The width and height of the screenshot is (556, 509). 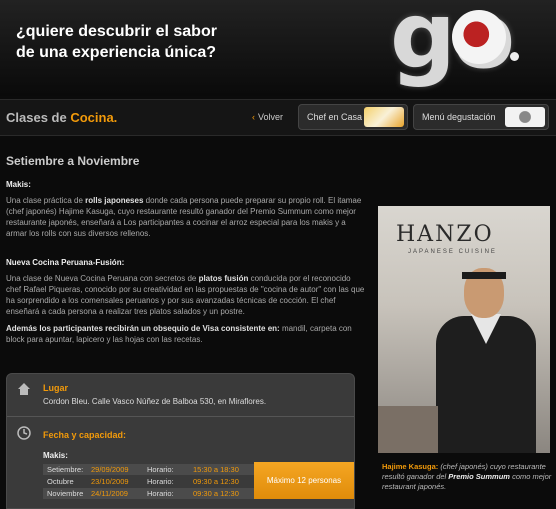 What do you see at coordinates (65, 493) in the screenshot?
I see `schedule-month: Noviembre` at bounding box center [65, 493].